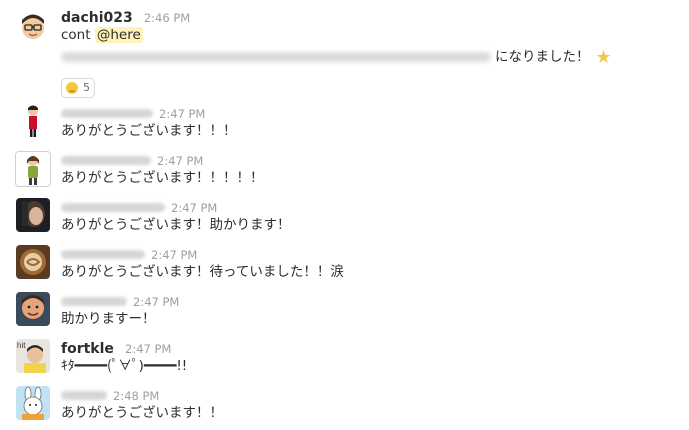 The image size is (689, 430). Describe the element at coordinates (124, 366) in the screenshot. I see `message-text: ｷﾀ━━━━(ﾟ∀ﾟ)━━━━!!` at that location.